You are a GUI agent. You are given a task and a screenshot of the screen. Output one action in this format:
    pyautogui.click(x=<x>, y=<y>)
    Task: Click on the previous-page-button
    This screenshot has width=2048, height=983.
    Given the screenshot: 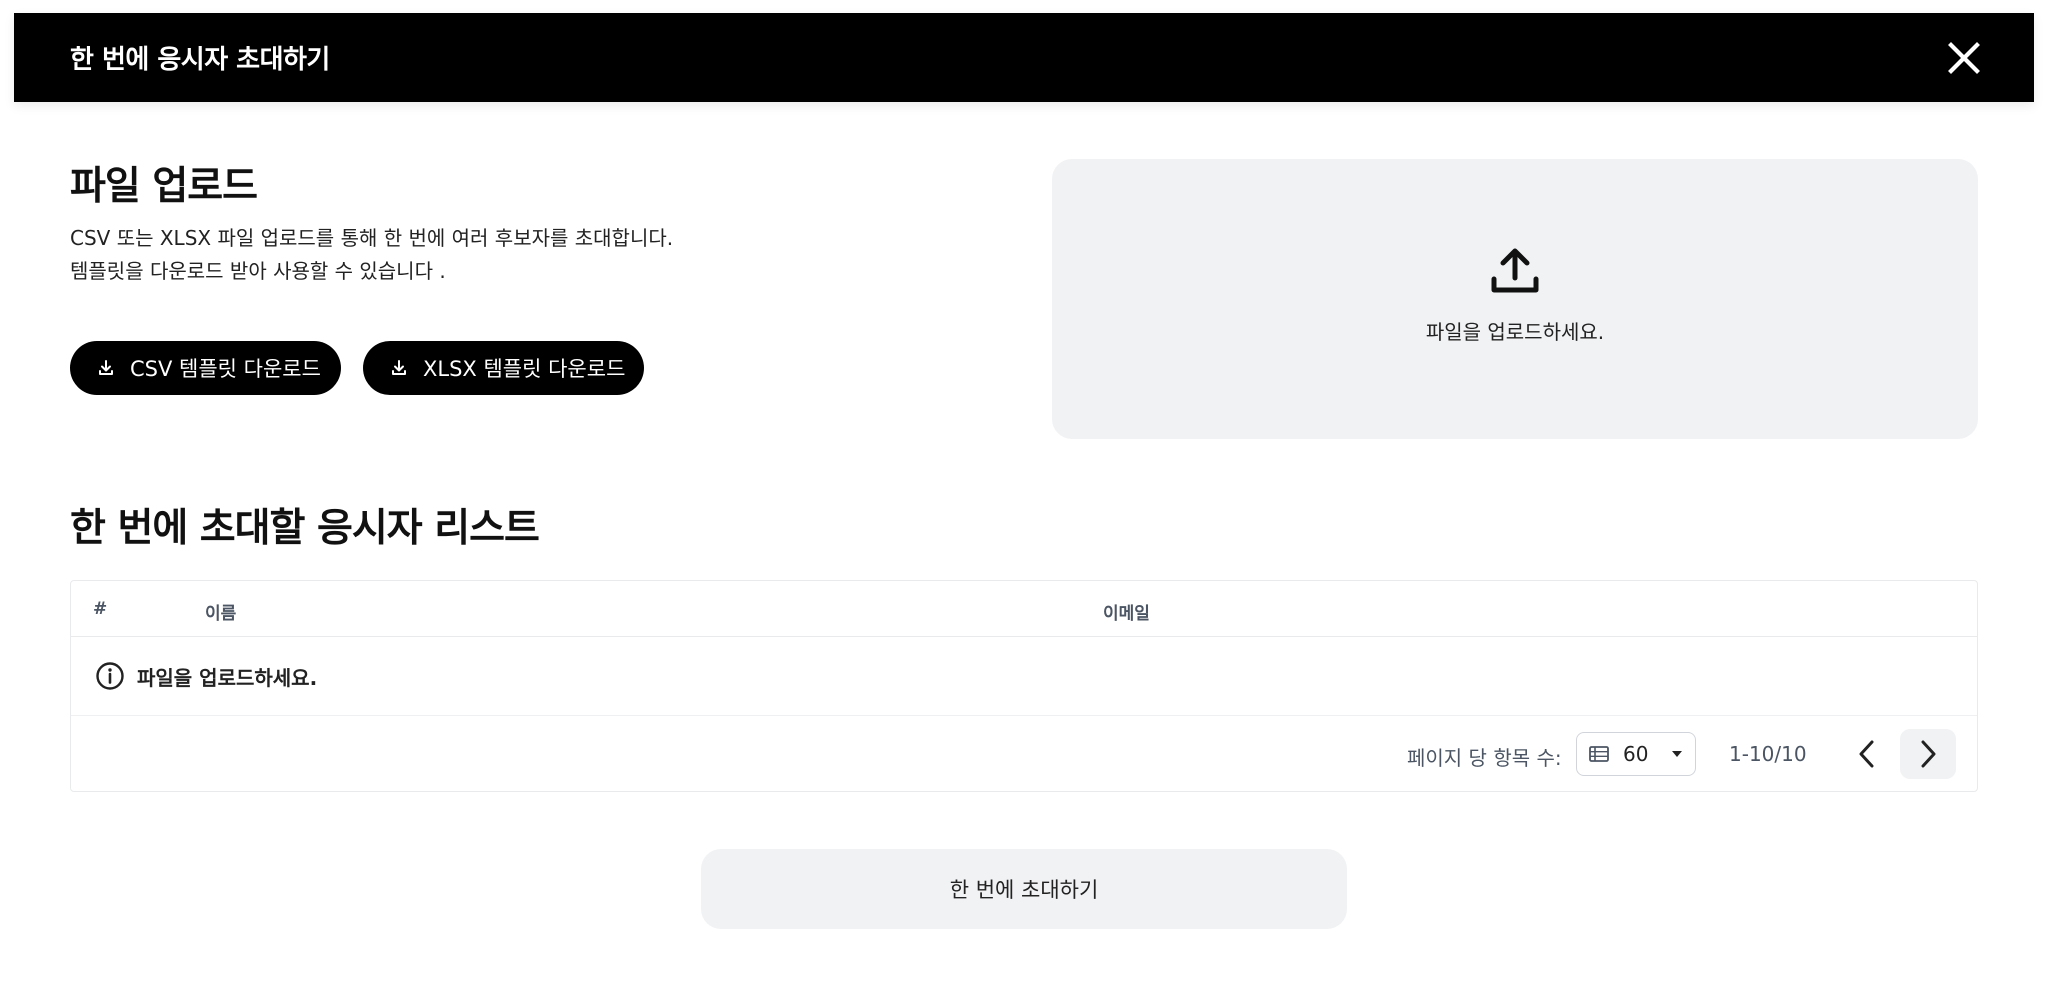 What is the action you would take?
    pyautogui.click(x=1867, y=754)
    